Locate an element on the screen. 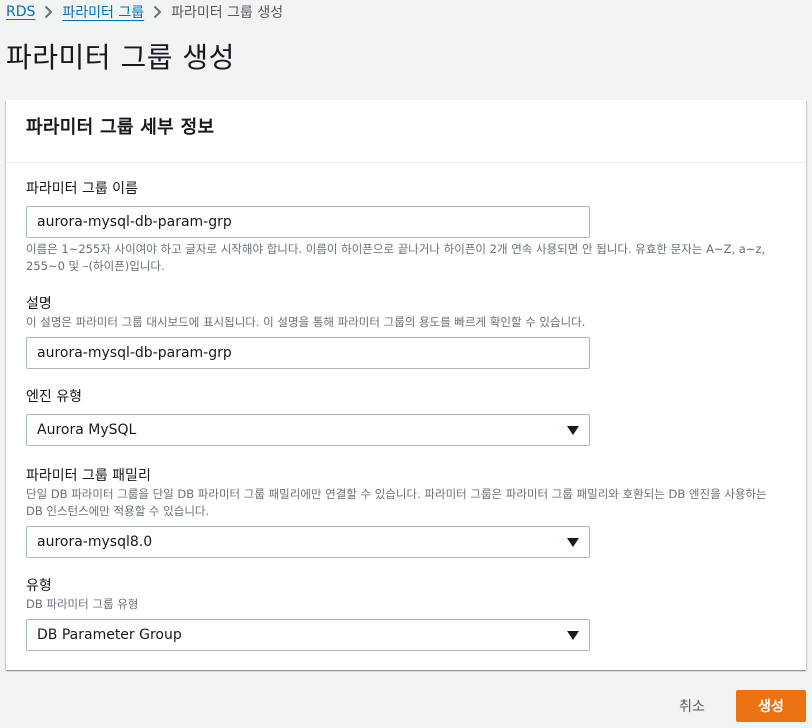 This screenshot has height=728, width=812. description-label: 설명 is located at coordinates (39, 304).